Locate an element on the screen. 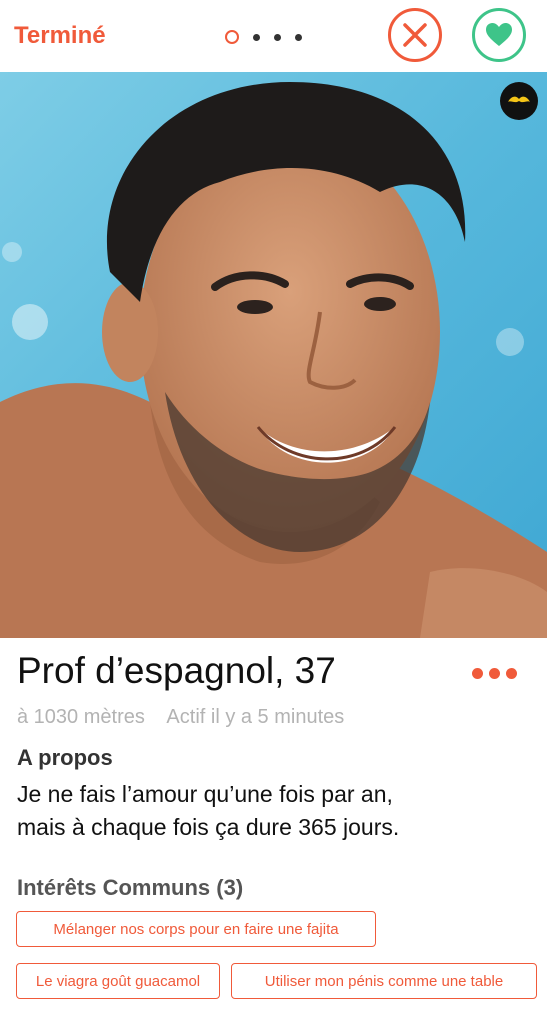 The image size is (547, 1024). profile-meta: à 1030 mètres Actif il y a 5 minutes is located at coordinates (180, 717).